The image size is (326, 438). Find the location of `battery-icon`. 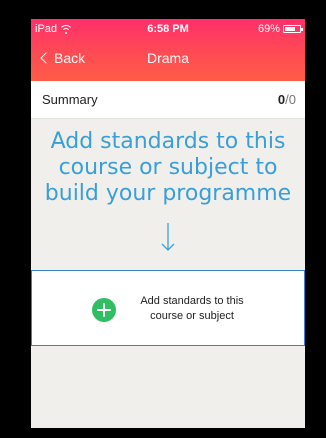

battery-icon is located at coordinates (293, 29).